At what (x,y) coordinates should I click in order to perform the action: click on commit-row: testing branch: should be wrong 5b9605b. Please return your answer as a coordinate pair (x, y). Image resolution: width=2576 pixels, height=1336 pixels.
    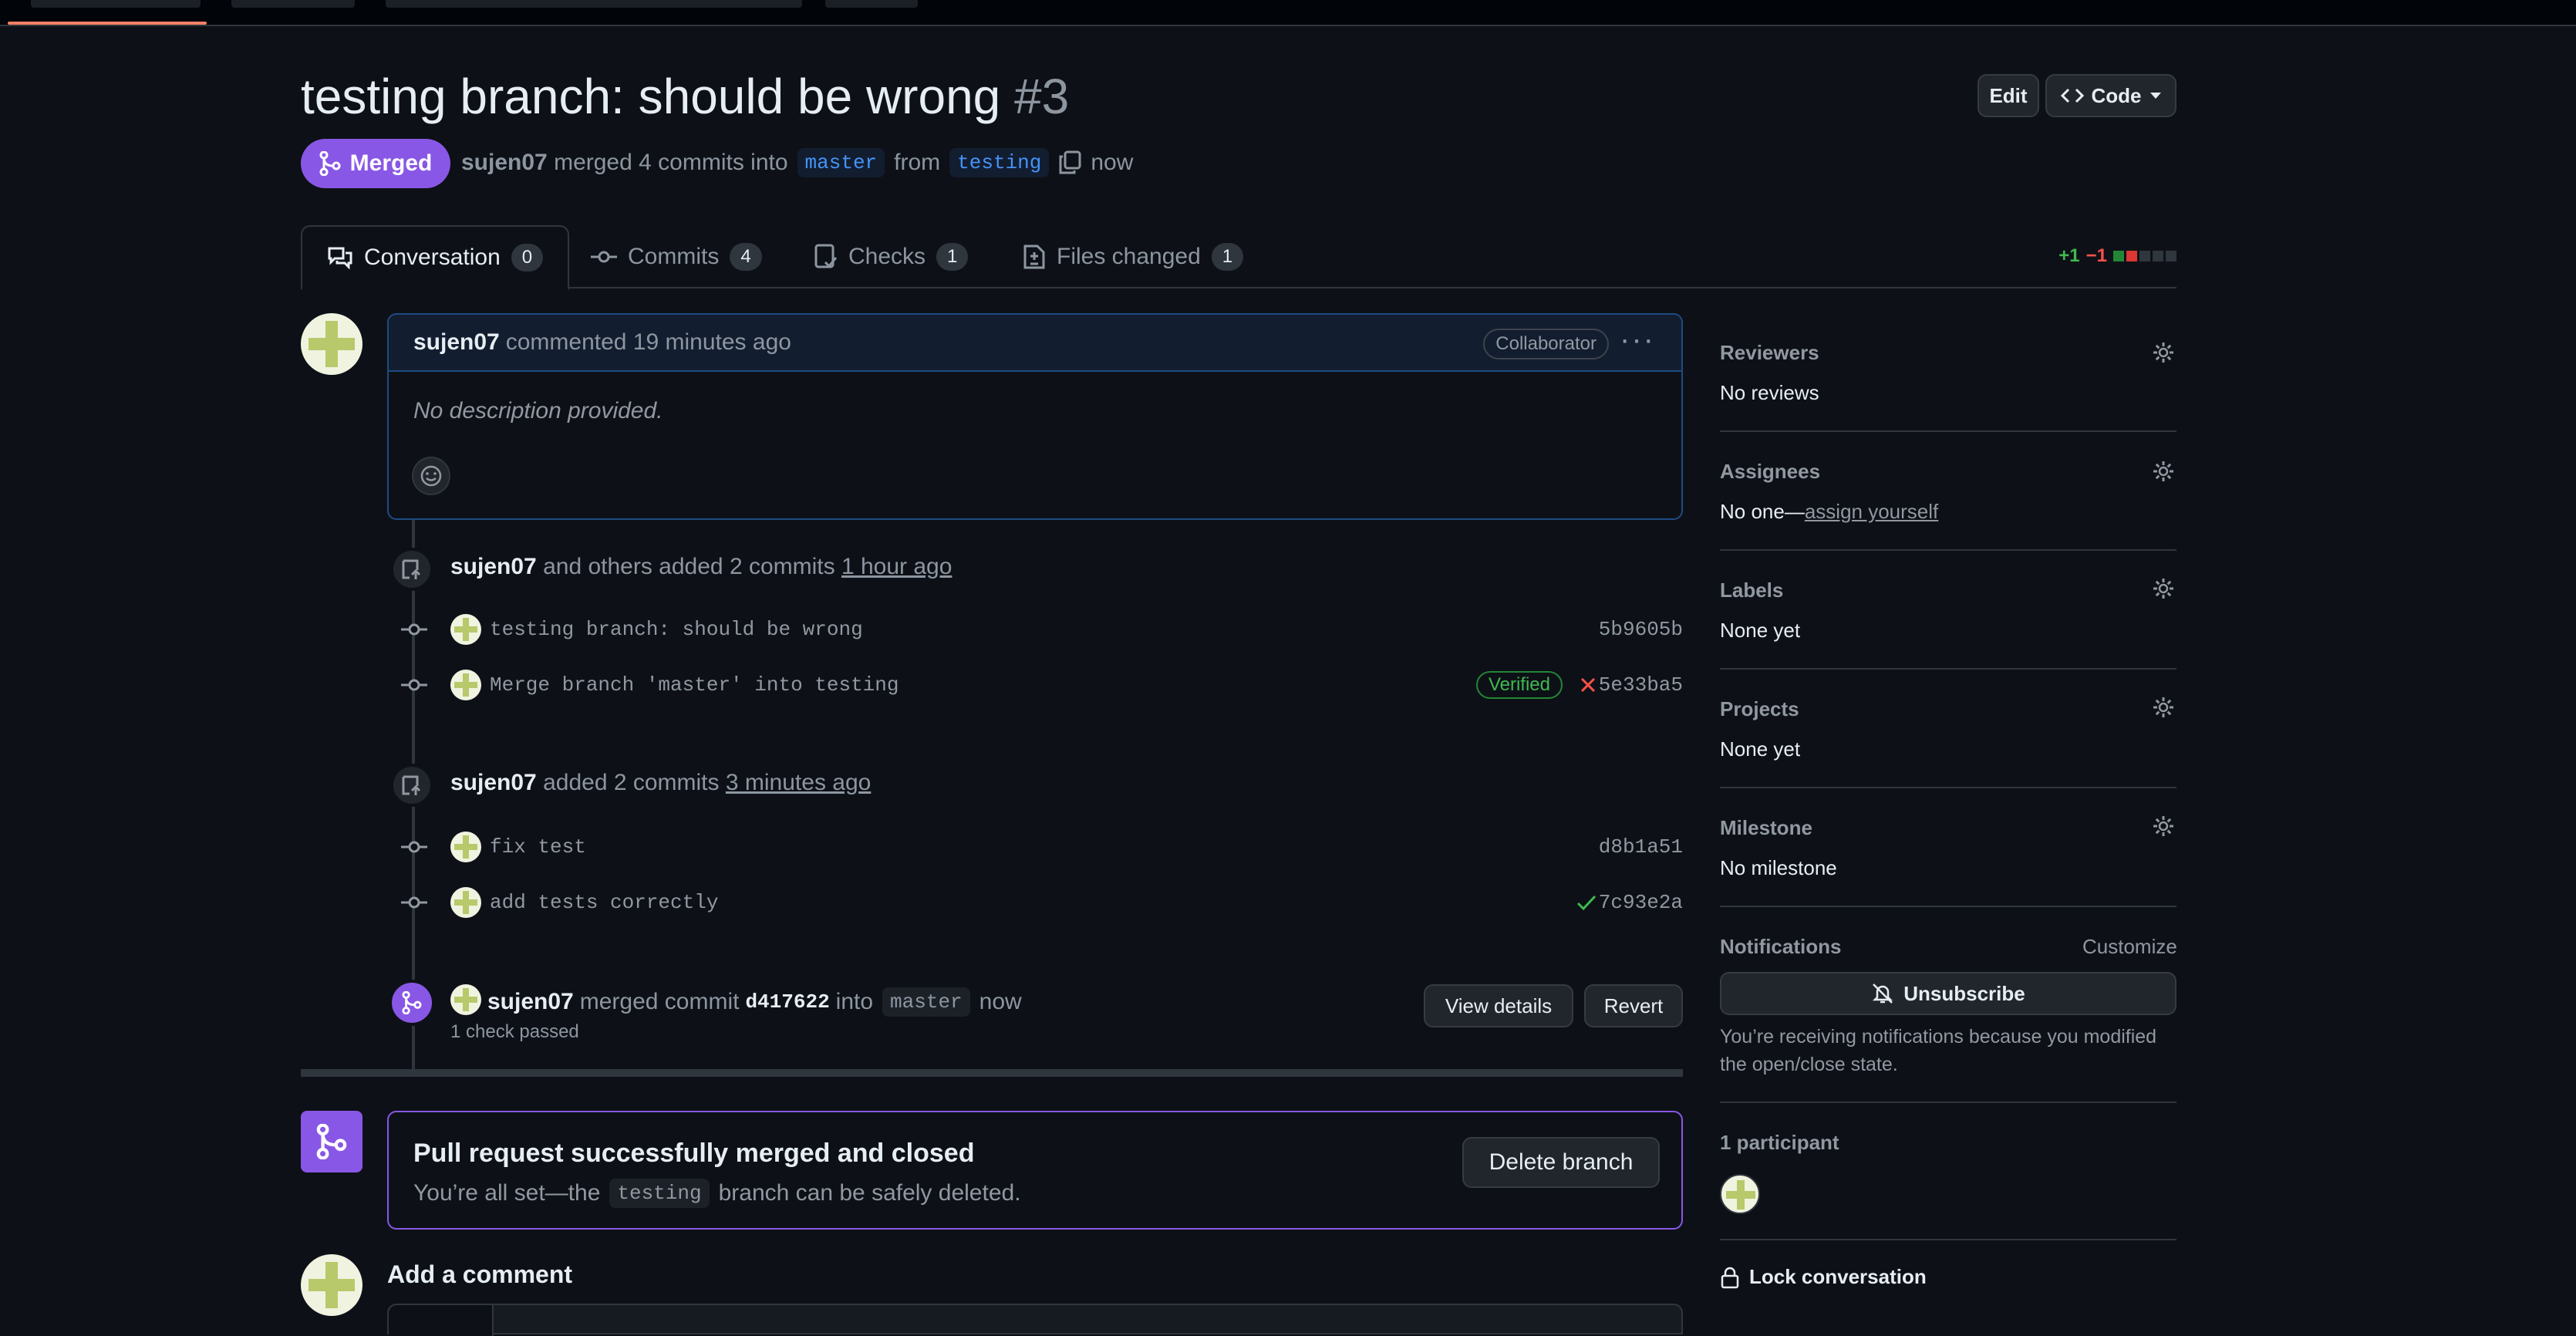
    Looking at the image, I should click on (1035, 629).